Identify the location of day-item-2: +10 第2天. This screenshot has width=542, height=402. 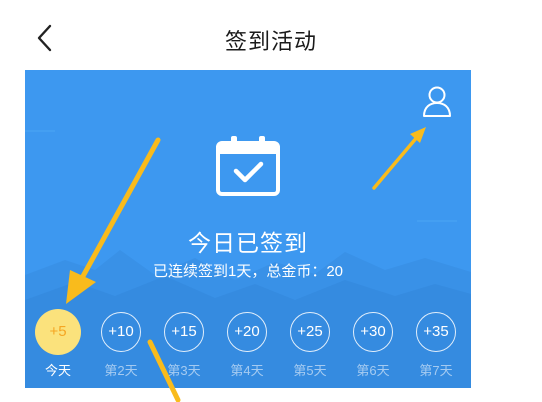
(123, 346).